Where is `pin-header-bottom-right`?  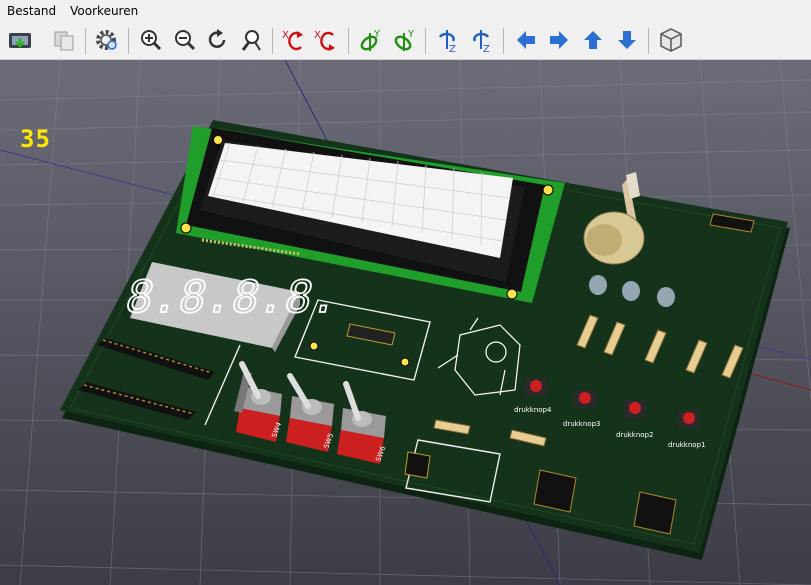 pin-header-bottom-right is located at coordinates (655, 513).